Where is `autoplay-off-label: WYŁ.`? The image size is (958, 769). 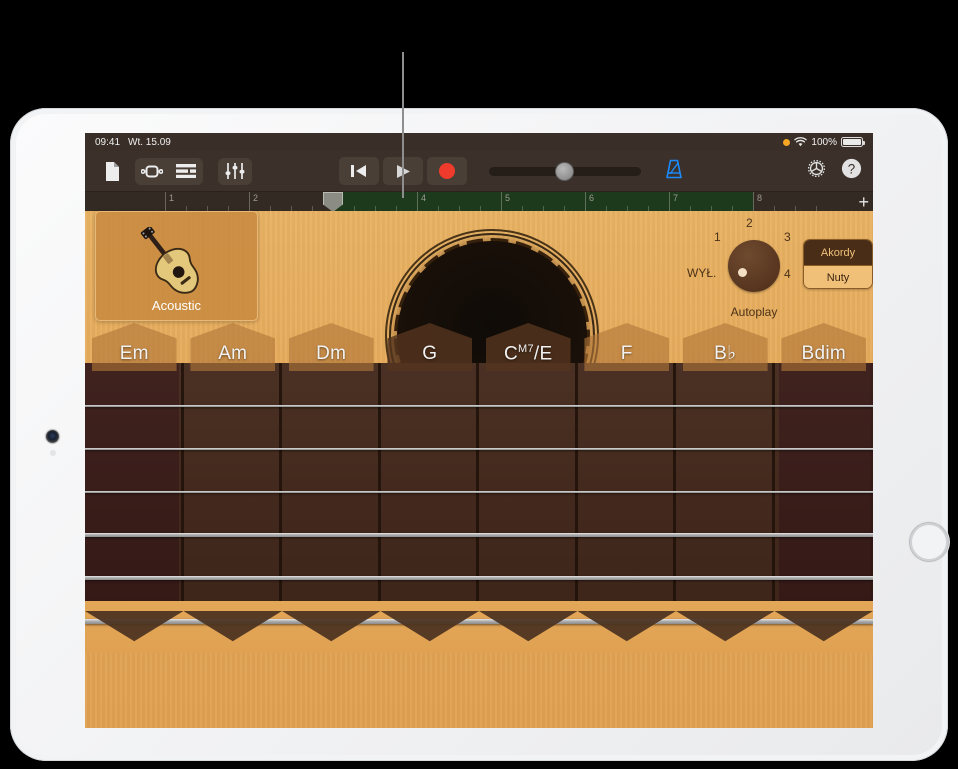 autoplay-off-label: WYŁ. is located at coordinates (701, 273).